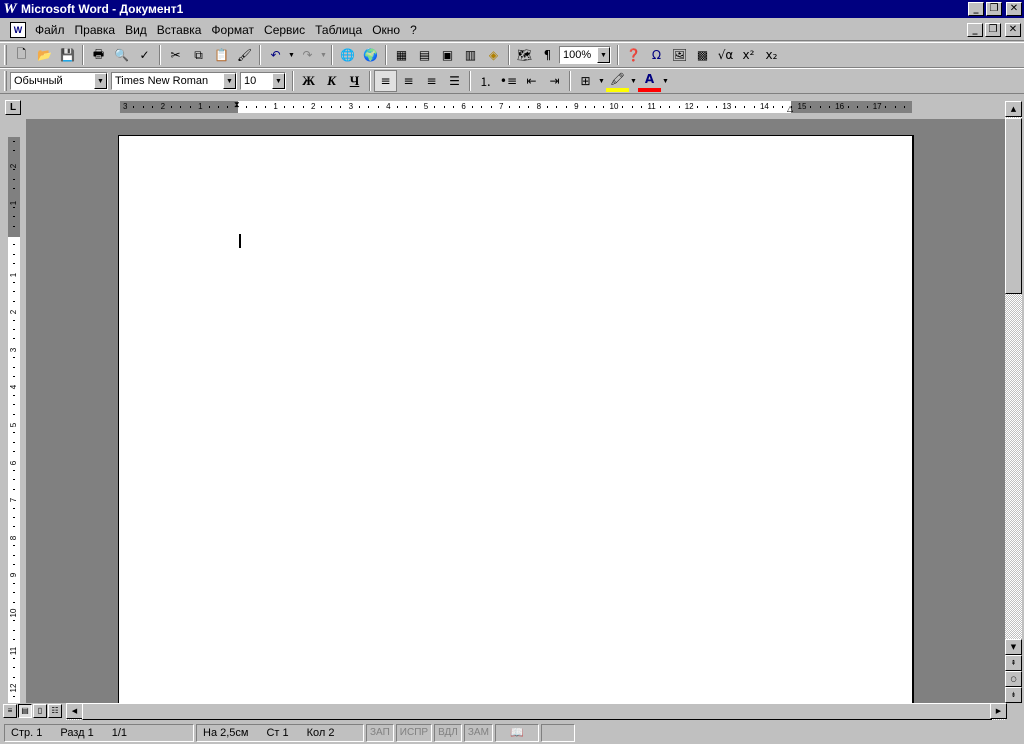  I want to click on undo-dropdown-icon: ▼, so click(291, 55).